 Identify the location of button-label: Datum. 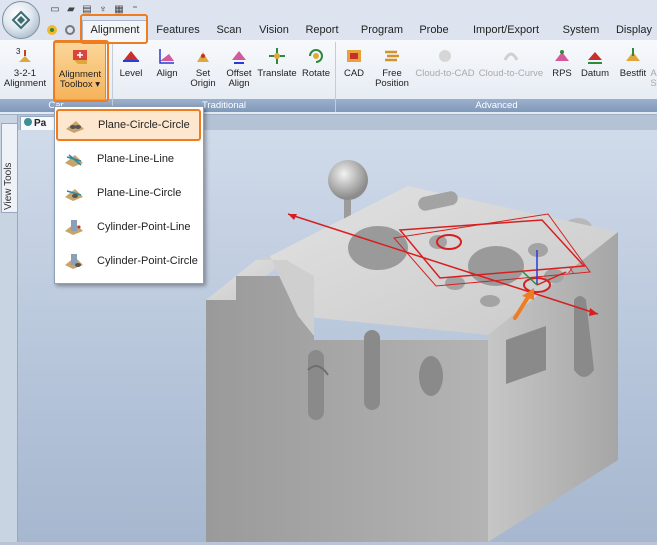
(595, 73).